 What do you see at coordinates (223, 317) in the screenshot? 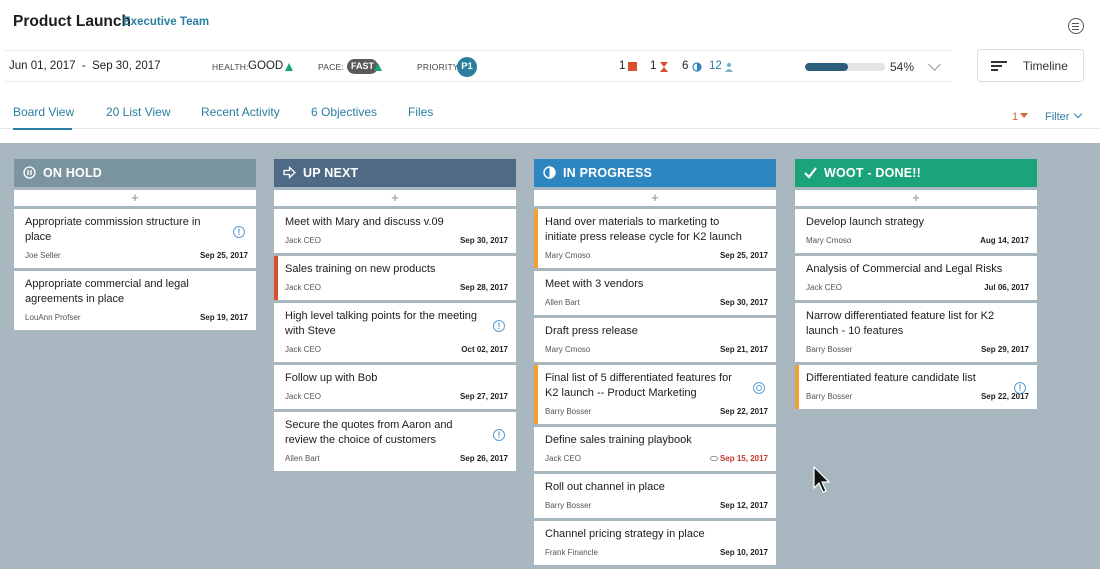
I see `card-due-date: Sep 19, 2017` at bounding box center [223, 317].